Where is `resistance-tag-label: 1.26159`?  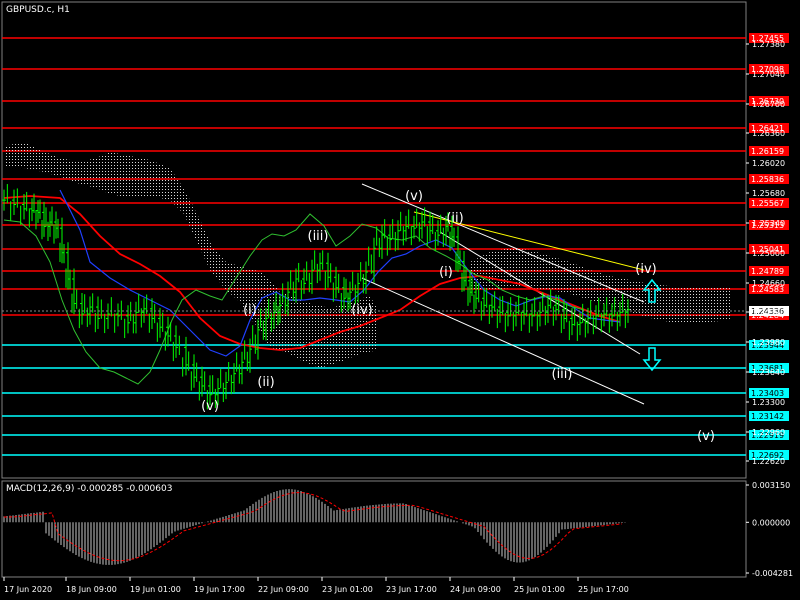 resistance-tag-label: 1.26159 is located at coordinates (767, 151).